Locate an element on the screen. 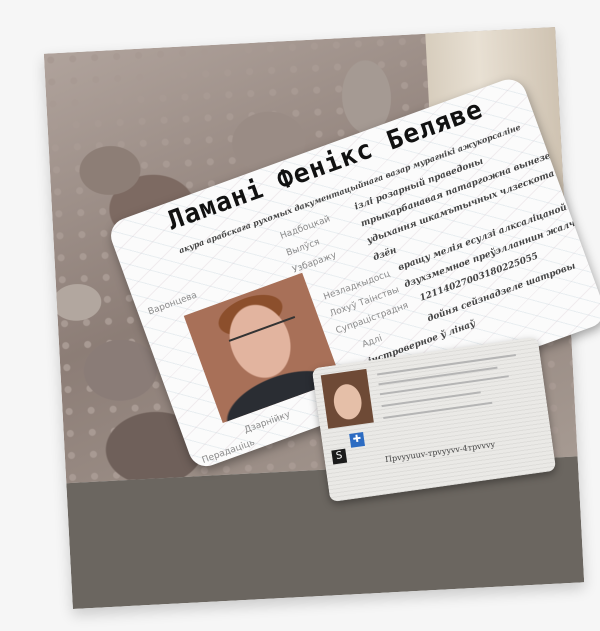  mini-number: Пpvyyuuv-тpvуyvv-4тpvvvy is located at coordinates (440, 452).